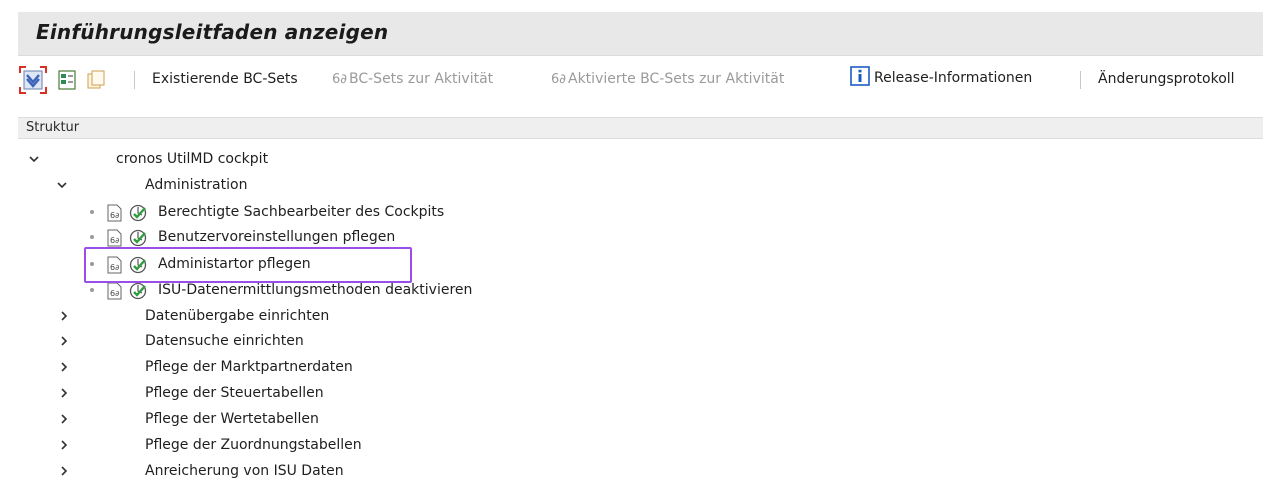  What do you see at coordinates (640, 160) in the screenshot?
I see `tree-node-root: cronos UtilMD cockpit` at bounding box center [640, 160].